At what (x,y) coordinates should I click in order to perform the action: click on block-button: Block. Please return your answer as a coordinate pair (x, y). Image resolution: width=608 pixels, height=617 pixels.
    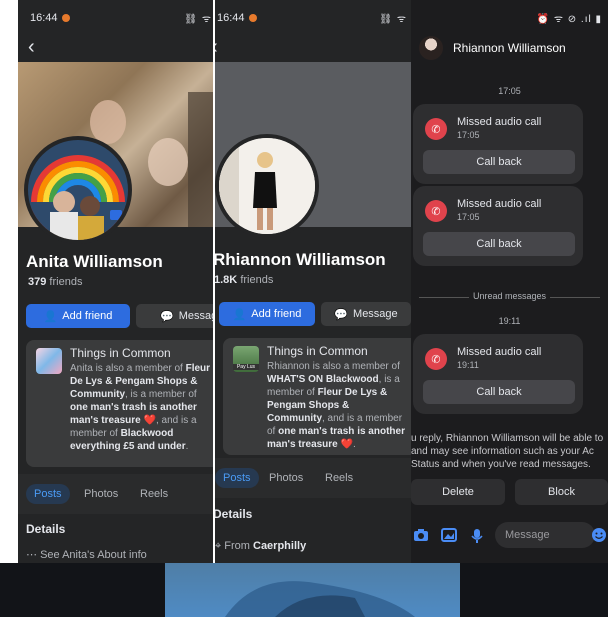
    Looking at the image, I should click on (561, 492).